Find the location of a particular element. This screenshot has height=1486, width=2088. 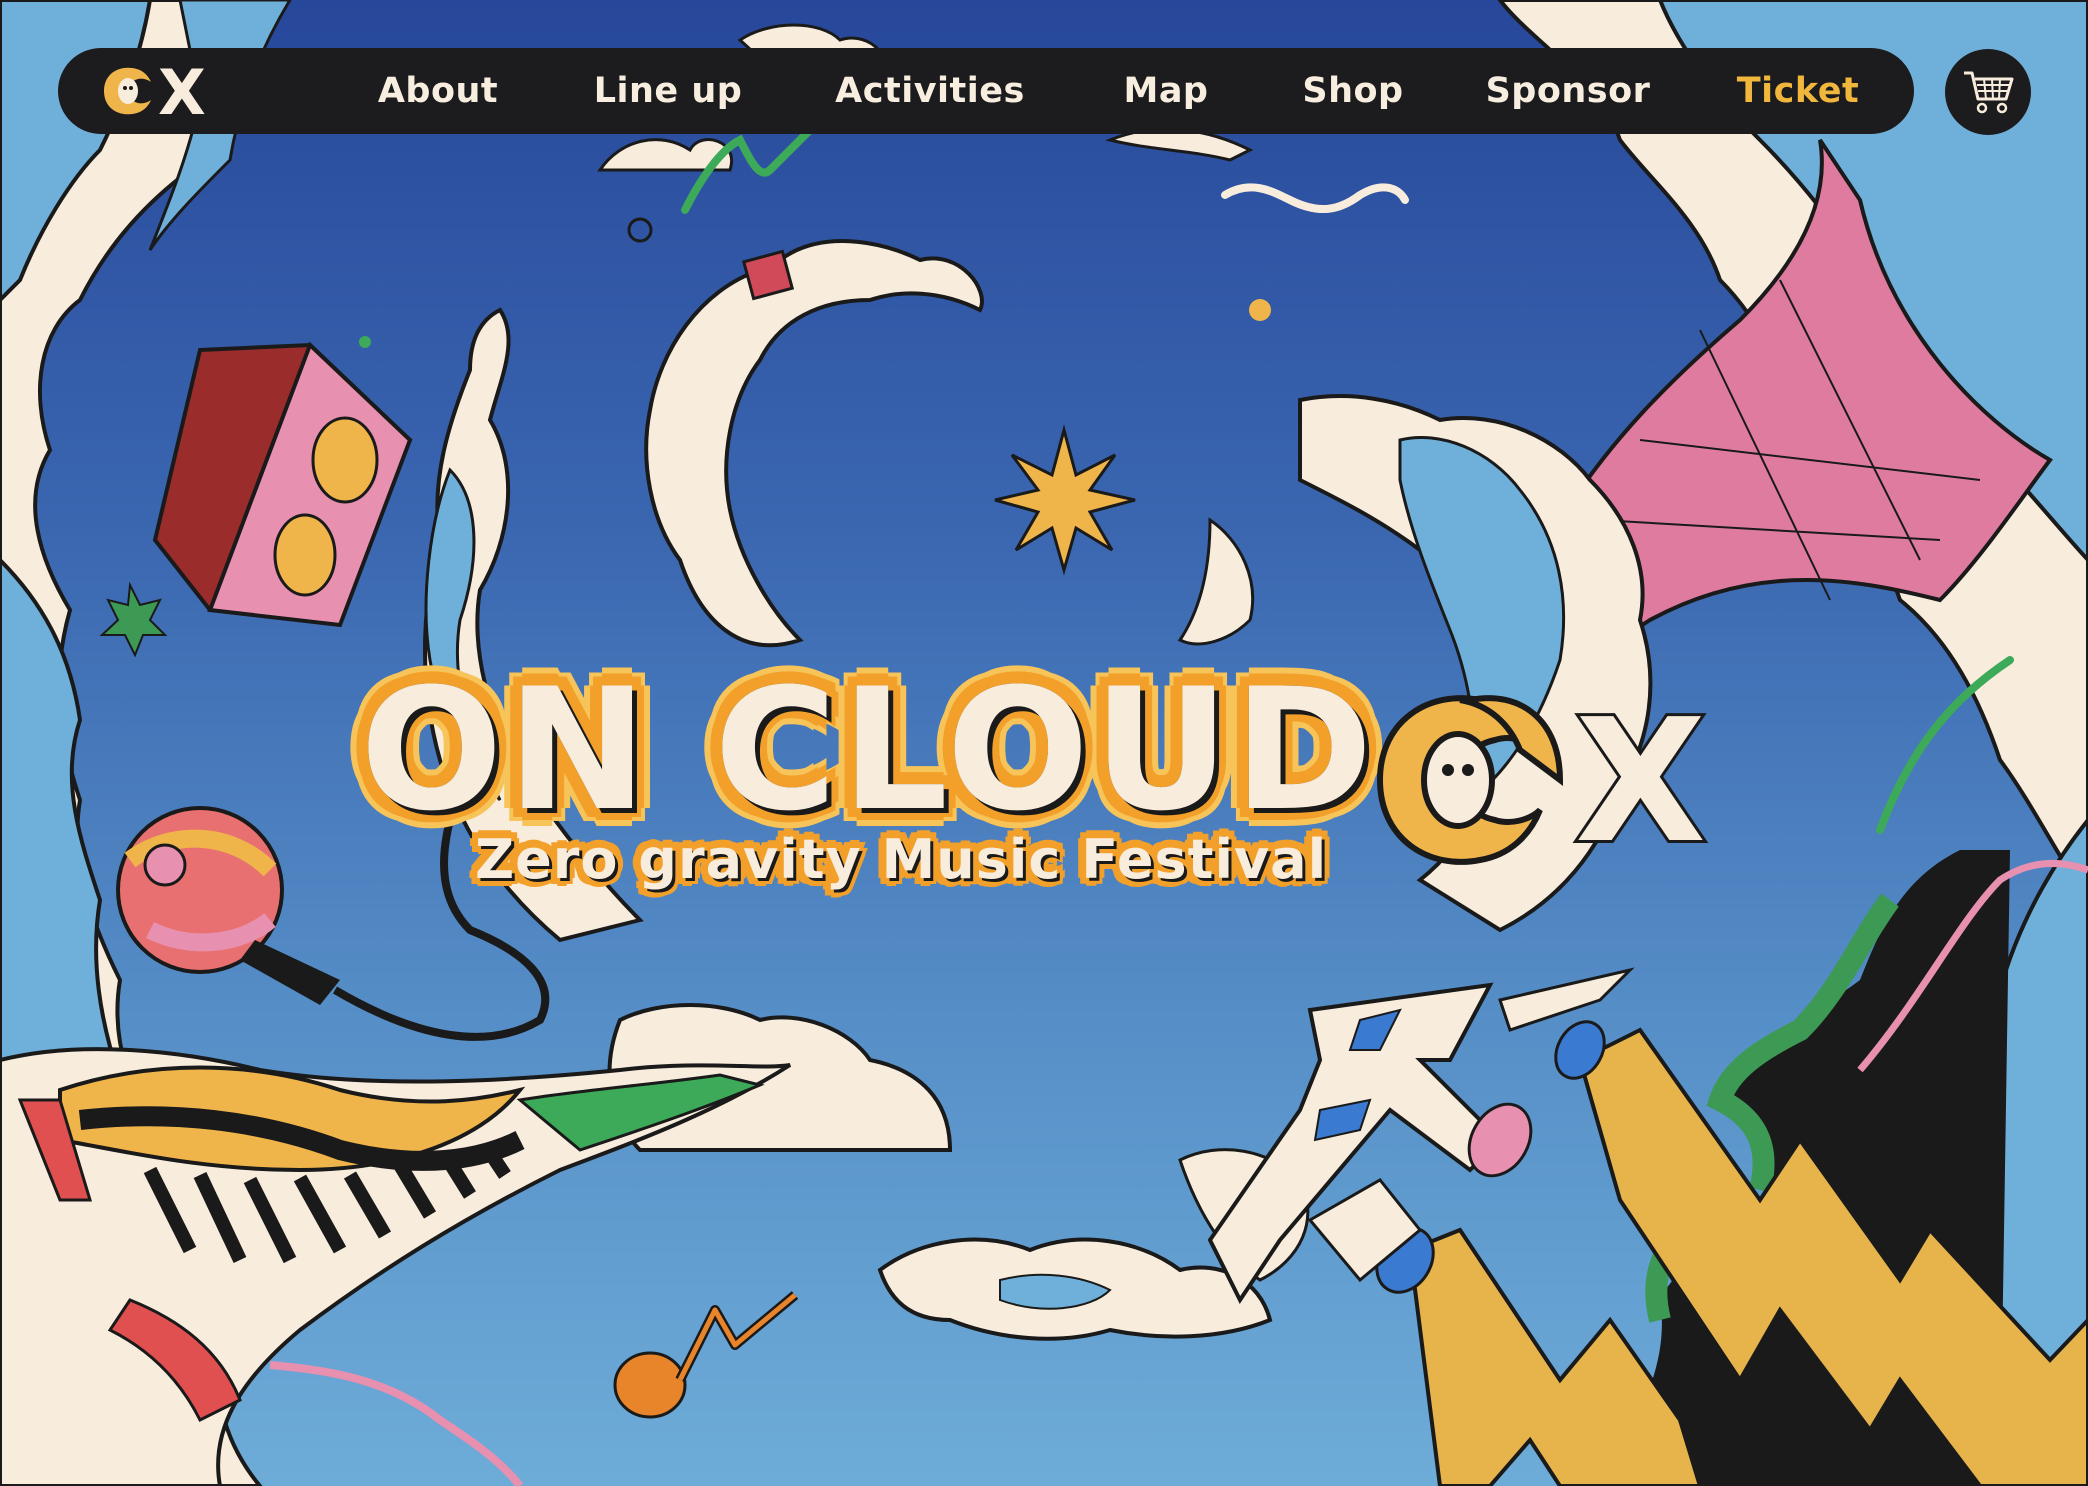

nav-ticket: Ticket is located at coordinates (1798, 91).